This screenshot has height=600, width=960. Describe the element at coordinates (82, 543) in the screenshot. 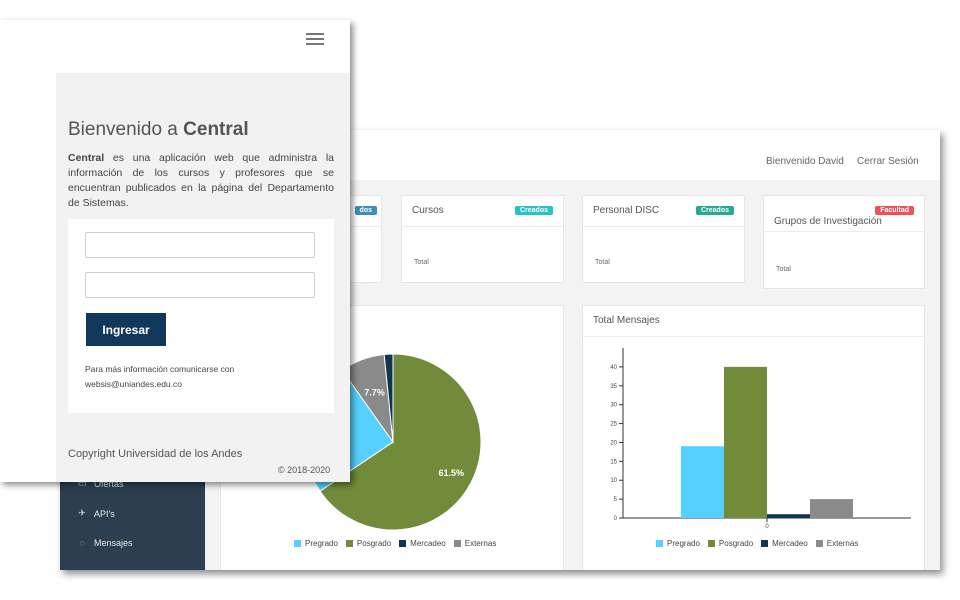

I see `chat-icon: ◌` at that location.